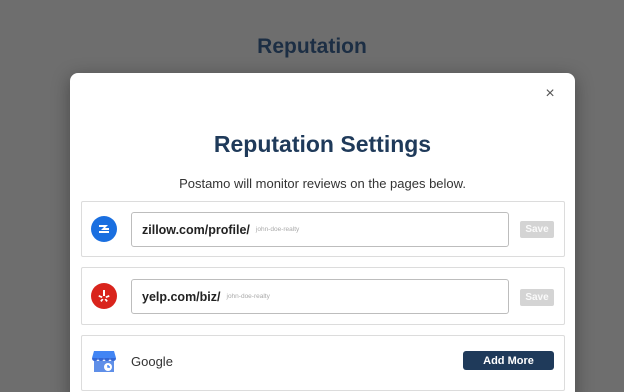 The width and height of the screenshot is (624, 392). I want to click on yelp-save-button: Save, so click(537, 297).